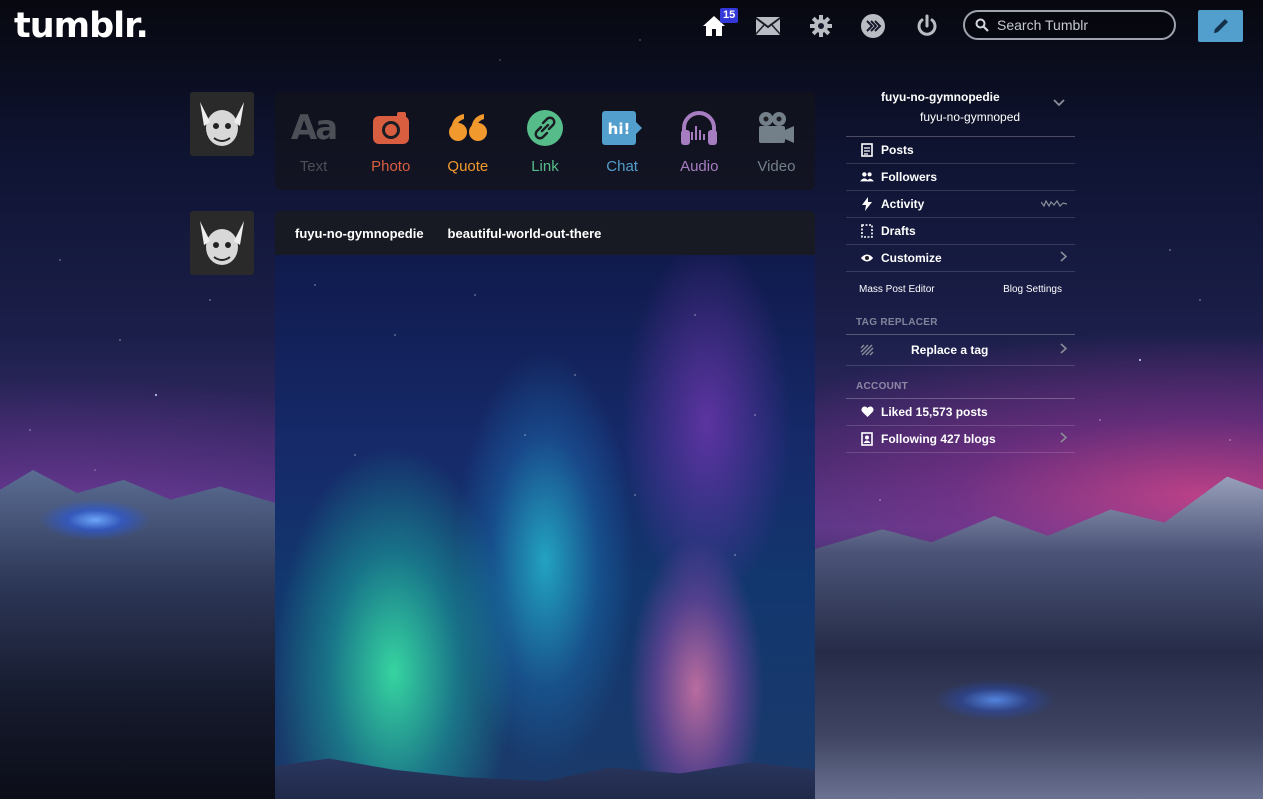 This screenshot has width=1263, height=799. What do you see at coordinates (777, 127) in the screenshot?
I see `video-camera-icon` at bounding box center [777, 127].